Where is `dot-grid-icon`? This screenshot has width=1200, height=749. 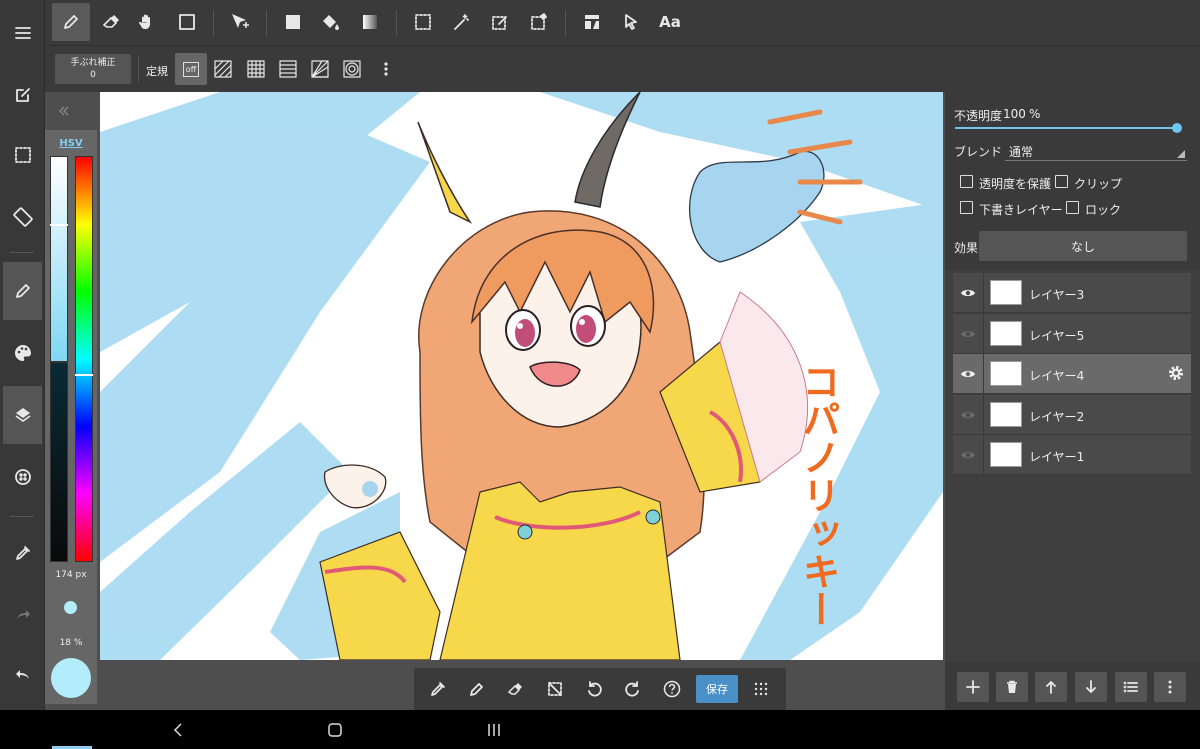 dot-grid-icon is located at coordinates (761, 689).